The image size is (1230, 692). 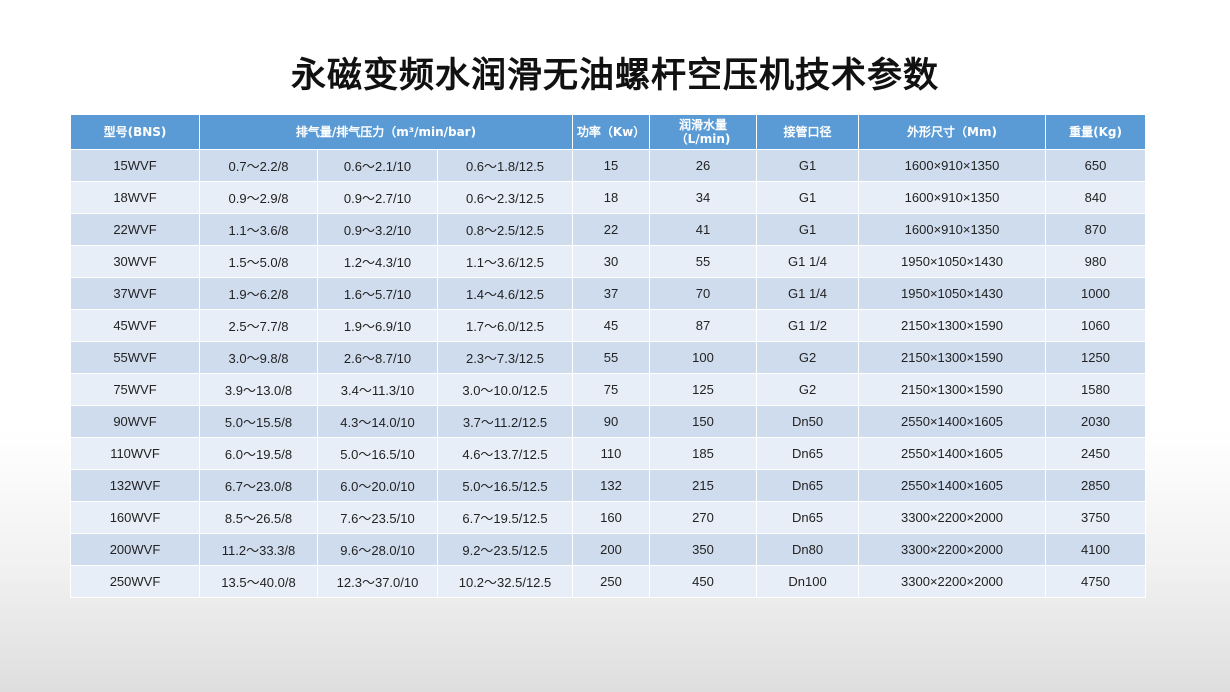 I want to click on flow-8bar-cell: 5.0～15.5/8, so click(x=258, y=421).